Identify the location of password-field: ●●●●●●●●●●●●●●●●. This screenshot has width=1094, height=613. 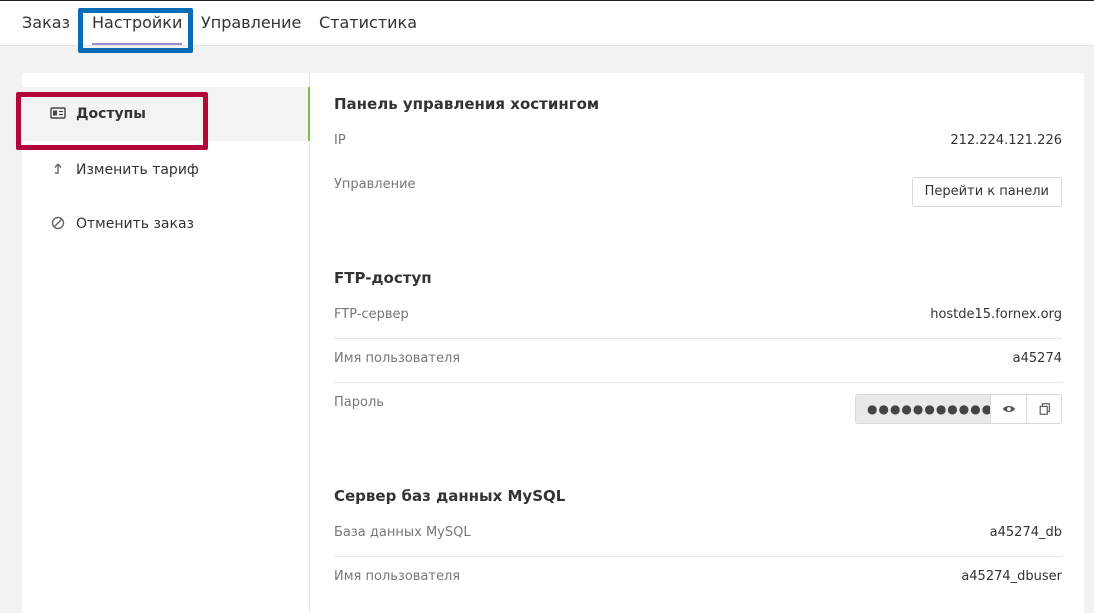
(923, 409).